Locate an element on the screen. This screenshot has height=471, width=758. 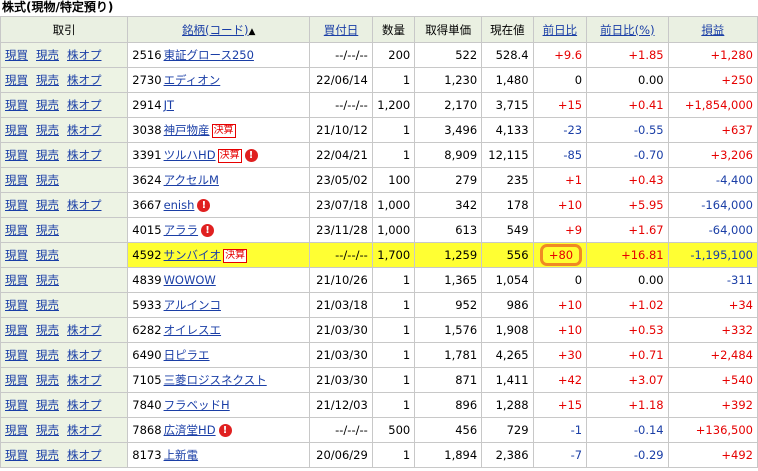
stock-name-link: エディオン is located at coordinates (192, 80).